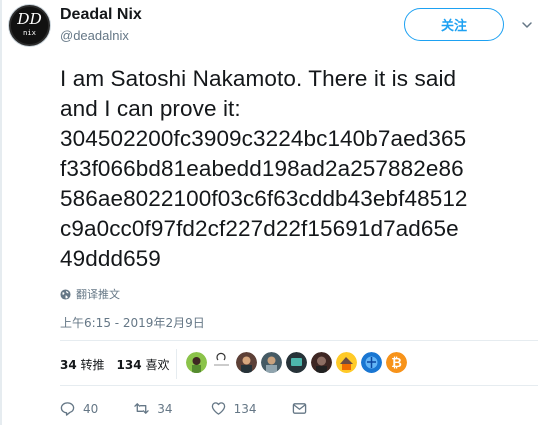 The image size is (553, 425). What do you see at coordinates (176, 364) in the screenshot?
I see `stats-separator` at bounding box center [176, 364].